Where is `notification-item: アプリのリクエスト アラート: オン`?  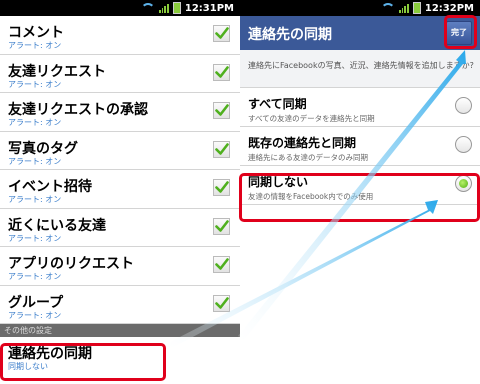 notification-item: アプリのリクエスト アラート: オン is located at coordinates (120, 266).